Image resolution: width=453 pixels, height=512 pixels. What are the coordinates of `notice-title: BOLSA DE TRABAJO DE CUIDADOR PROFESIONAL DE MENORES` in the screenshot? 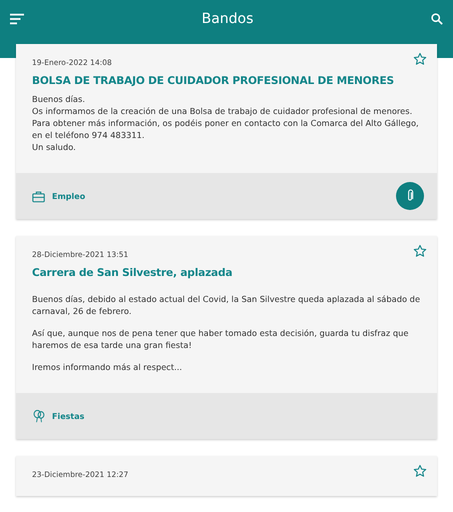 It's located at (213, 81).